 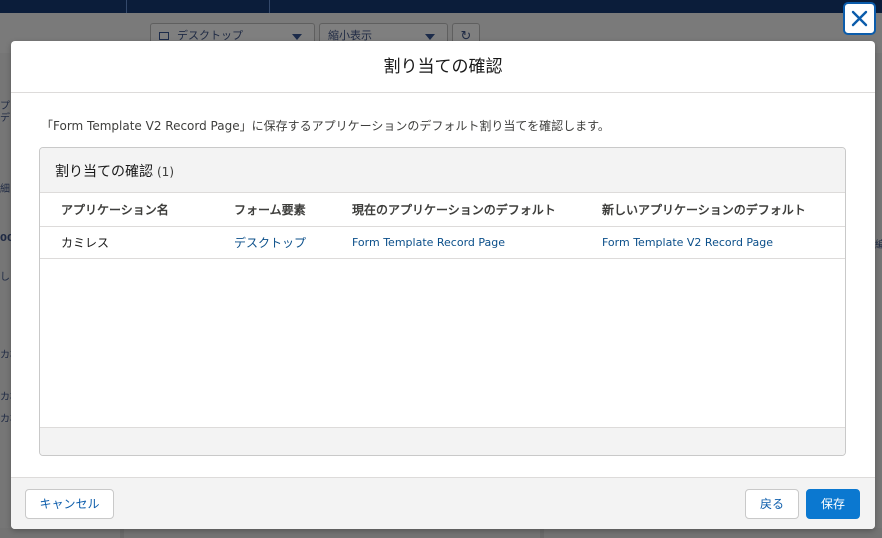 What do you see at coordinates (126, 242) in the screenshot?
I see `app-name-cell: カミレス` at bounding box center [126, 242].